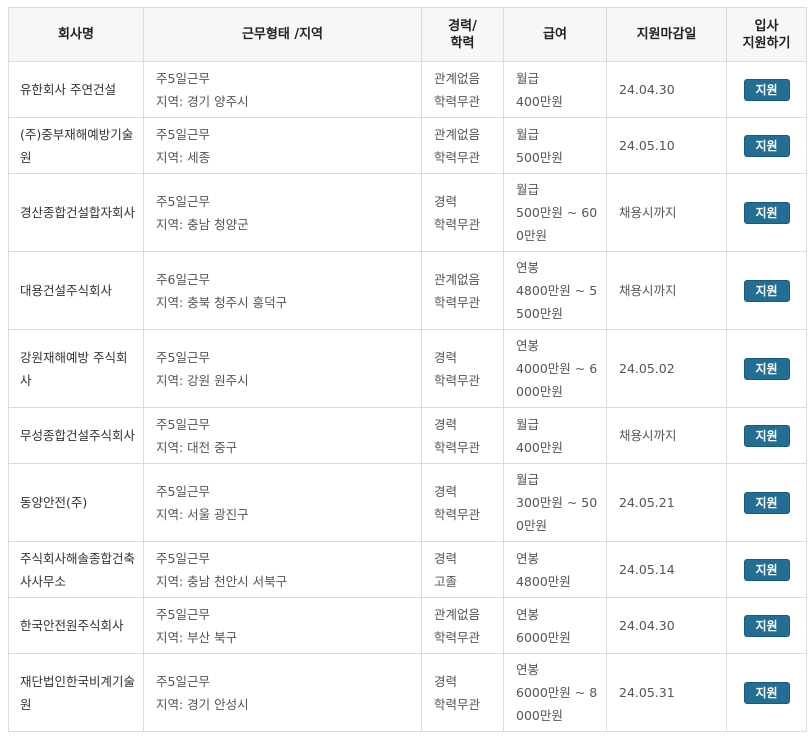  What do you see at coordinates (282, 625) in the screenshot?
I see `work-region-cell: 주5일근무 지역: 부산 북구` at bounding box center [282, 625].